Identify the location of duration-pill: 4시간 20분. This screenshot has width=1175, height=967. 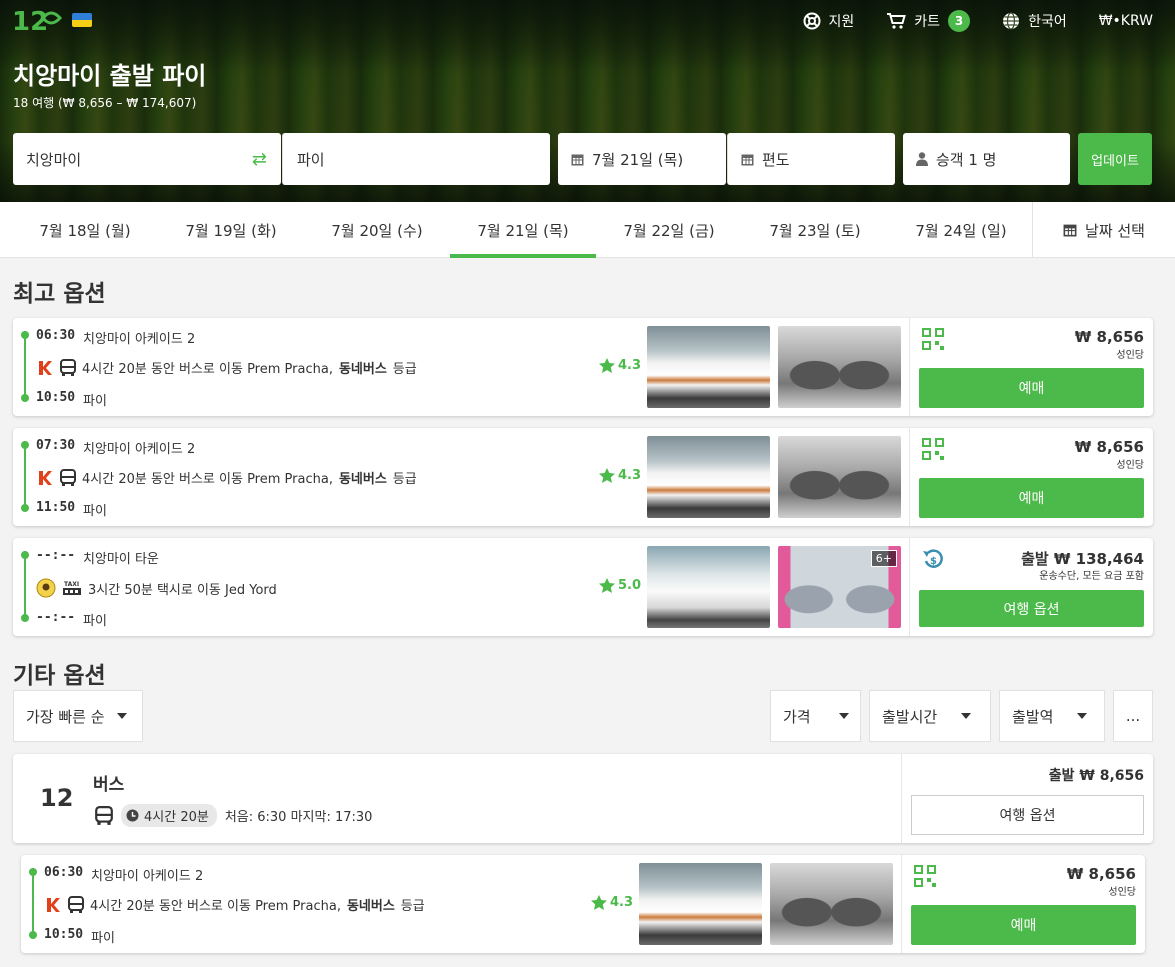
(169, 815).